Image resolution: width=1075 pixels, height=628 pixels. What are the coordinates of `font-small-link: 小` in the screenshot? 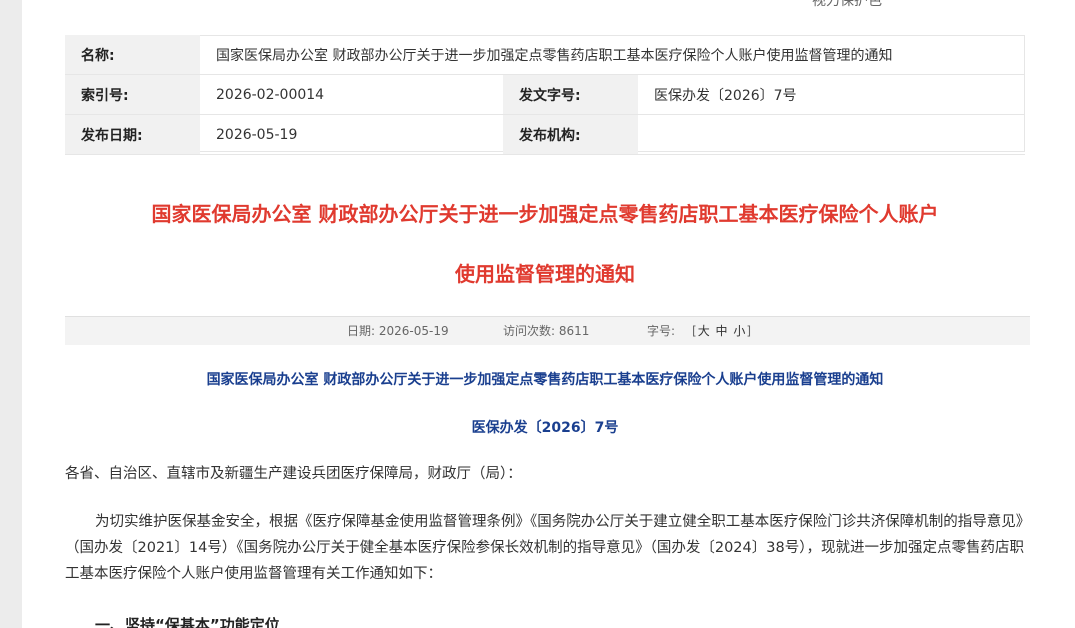 It's located at (739, 331).